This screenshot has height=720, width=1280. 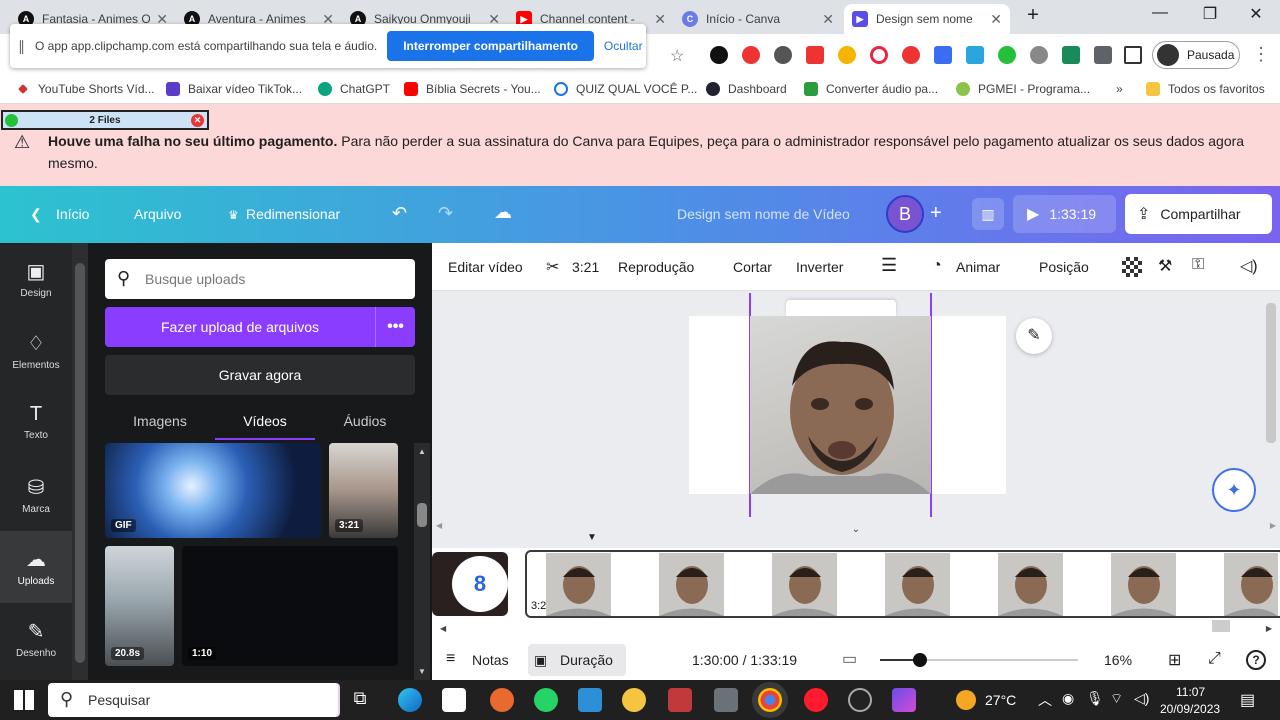 What do you see at coordinates (978, 267) in the screenshot?
I see `animate-button: Animar` at bounding box center [978, 267].